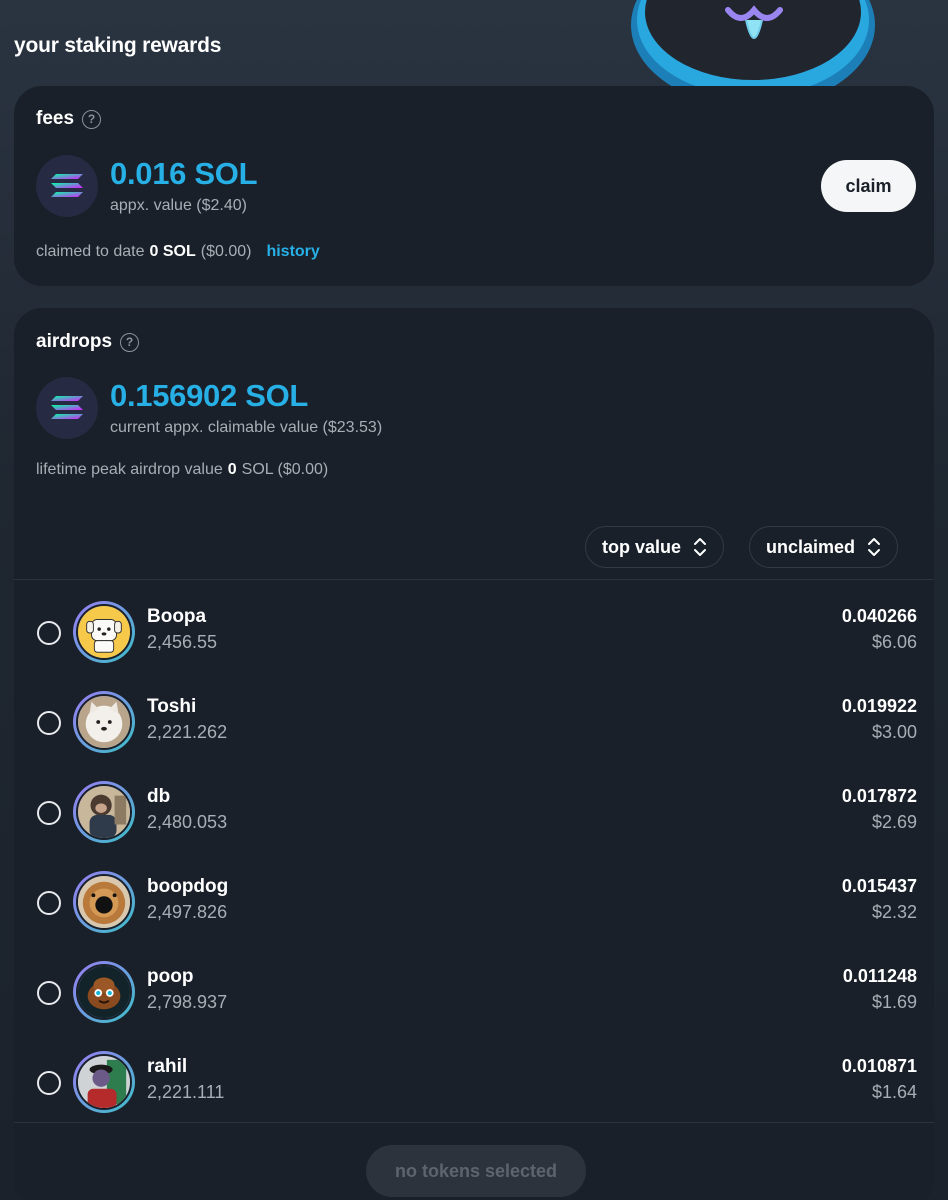  Describe the element at coordinates (209, 395) in the screenshot. I see `airdrops-amount: 0.156902 SOL` at that location.